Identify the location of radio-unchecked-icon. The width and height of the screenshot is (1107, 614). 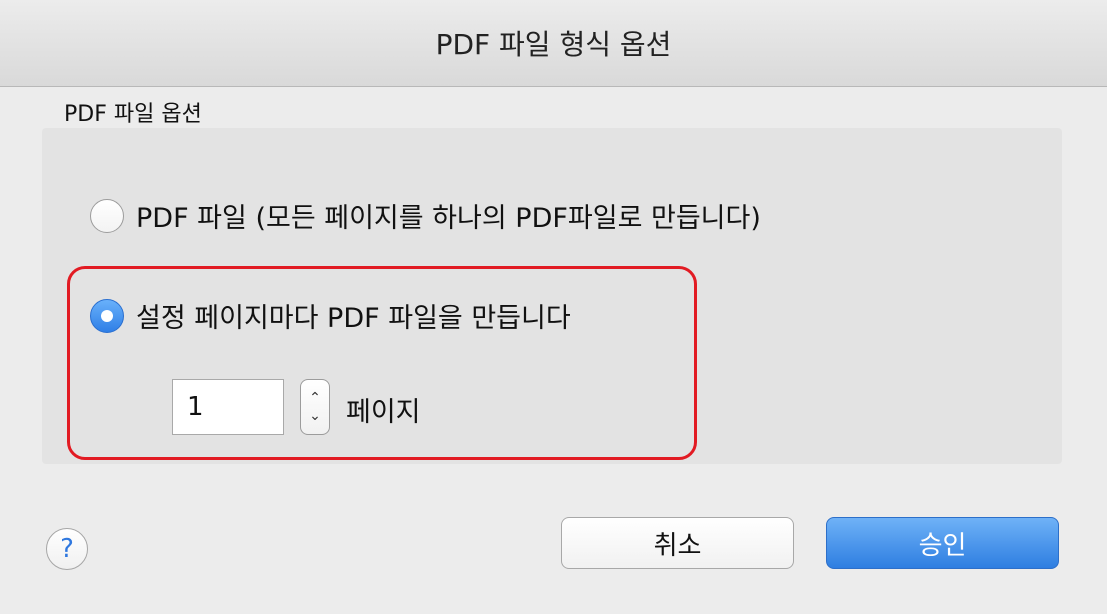
(107, 215).